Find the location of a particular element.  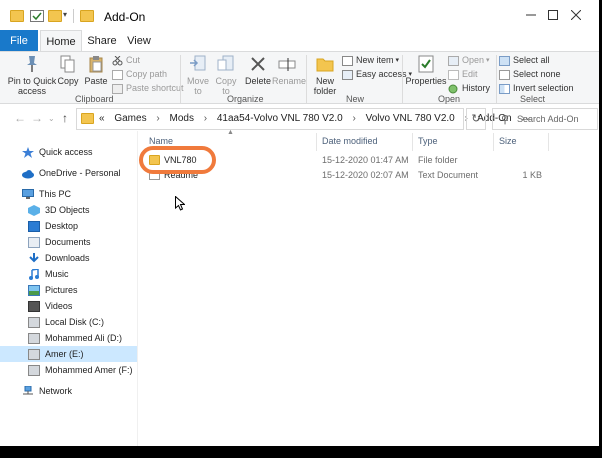

scissors-icon is located at coordinates (117, 60).